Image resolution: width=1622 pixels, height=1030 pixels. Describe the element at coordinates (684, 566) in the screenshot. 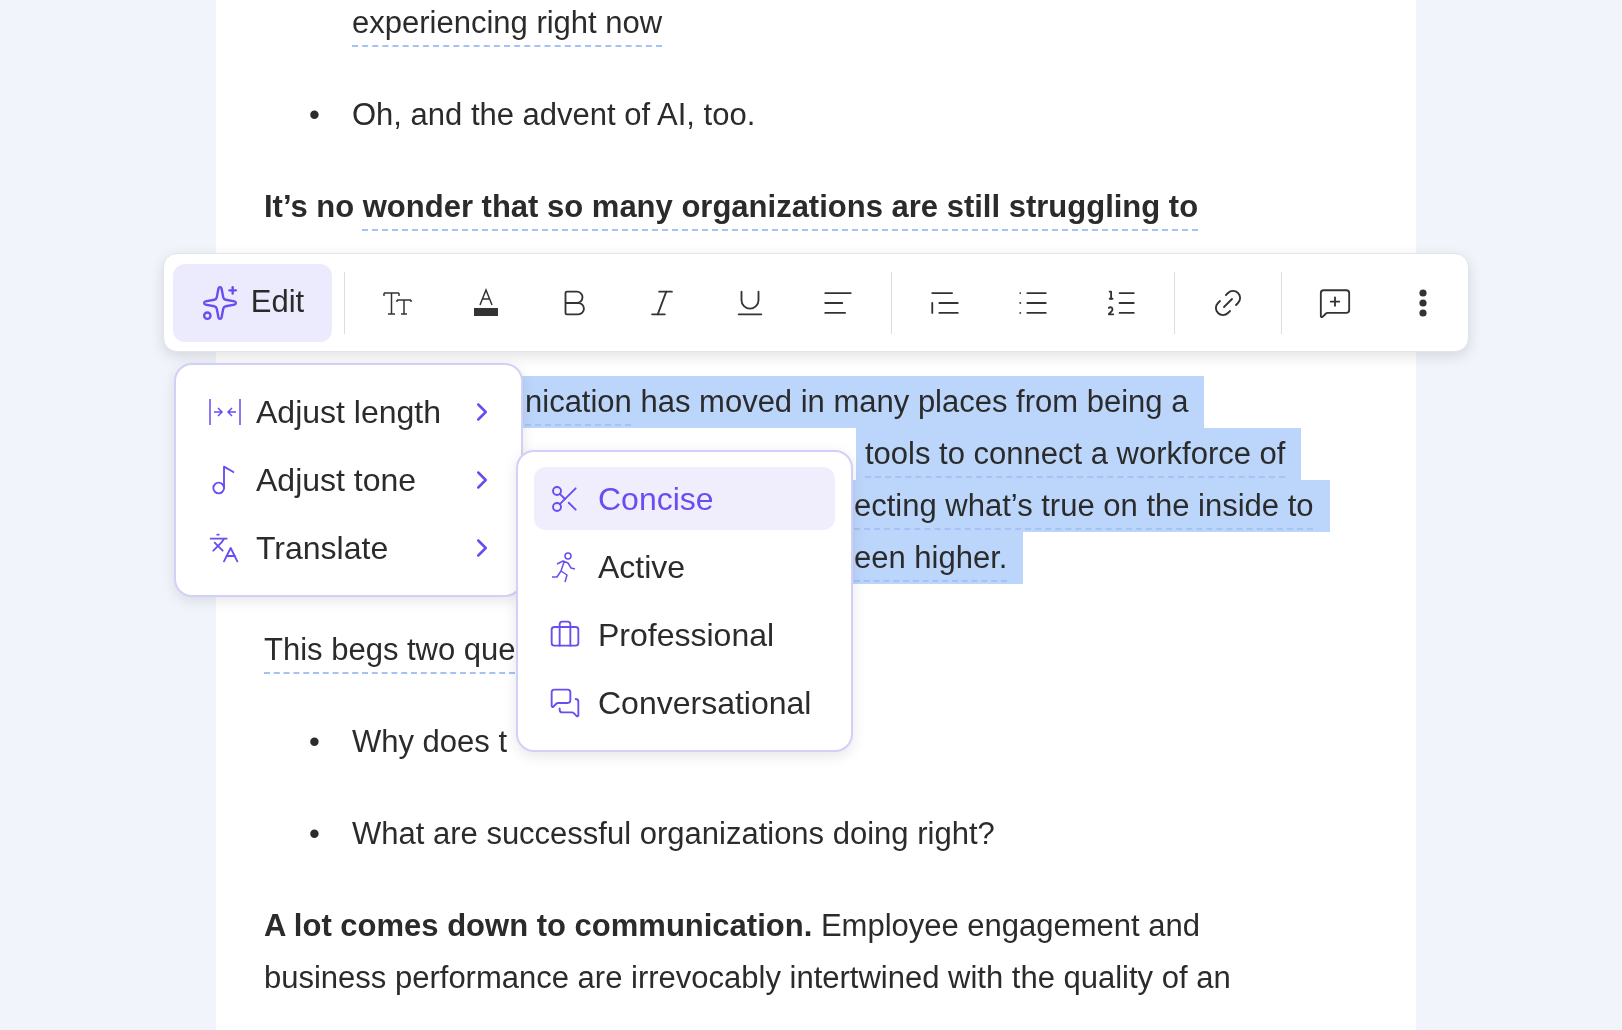

I see `tone-option: Active` at that location.